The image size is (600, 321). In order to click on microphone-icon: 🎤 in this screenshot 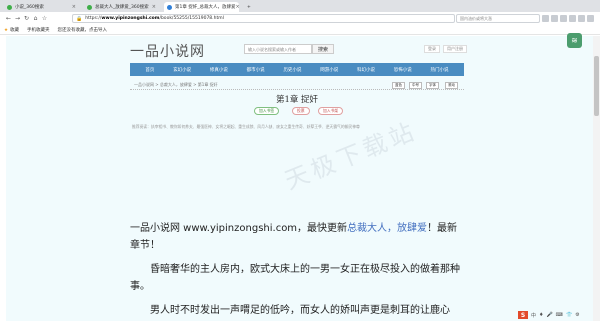, I will do `click(550, 315)`.